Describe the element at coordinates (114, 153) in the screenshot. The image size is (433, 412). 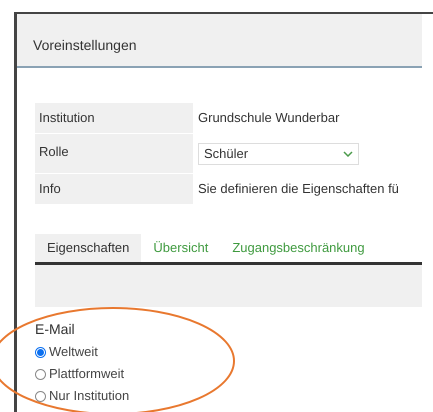
I see `label-cell: Rolle` at that location.